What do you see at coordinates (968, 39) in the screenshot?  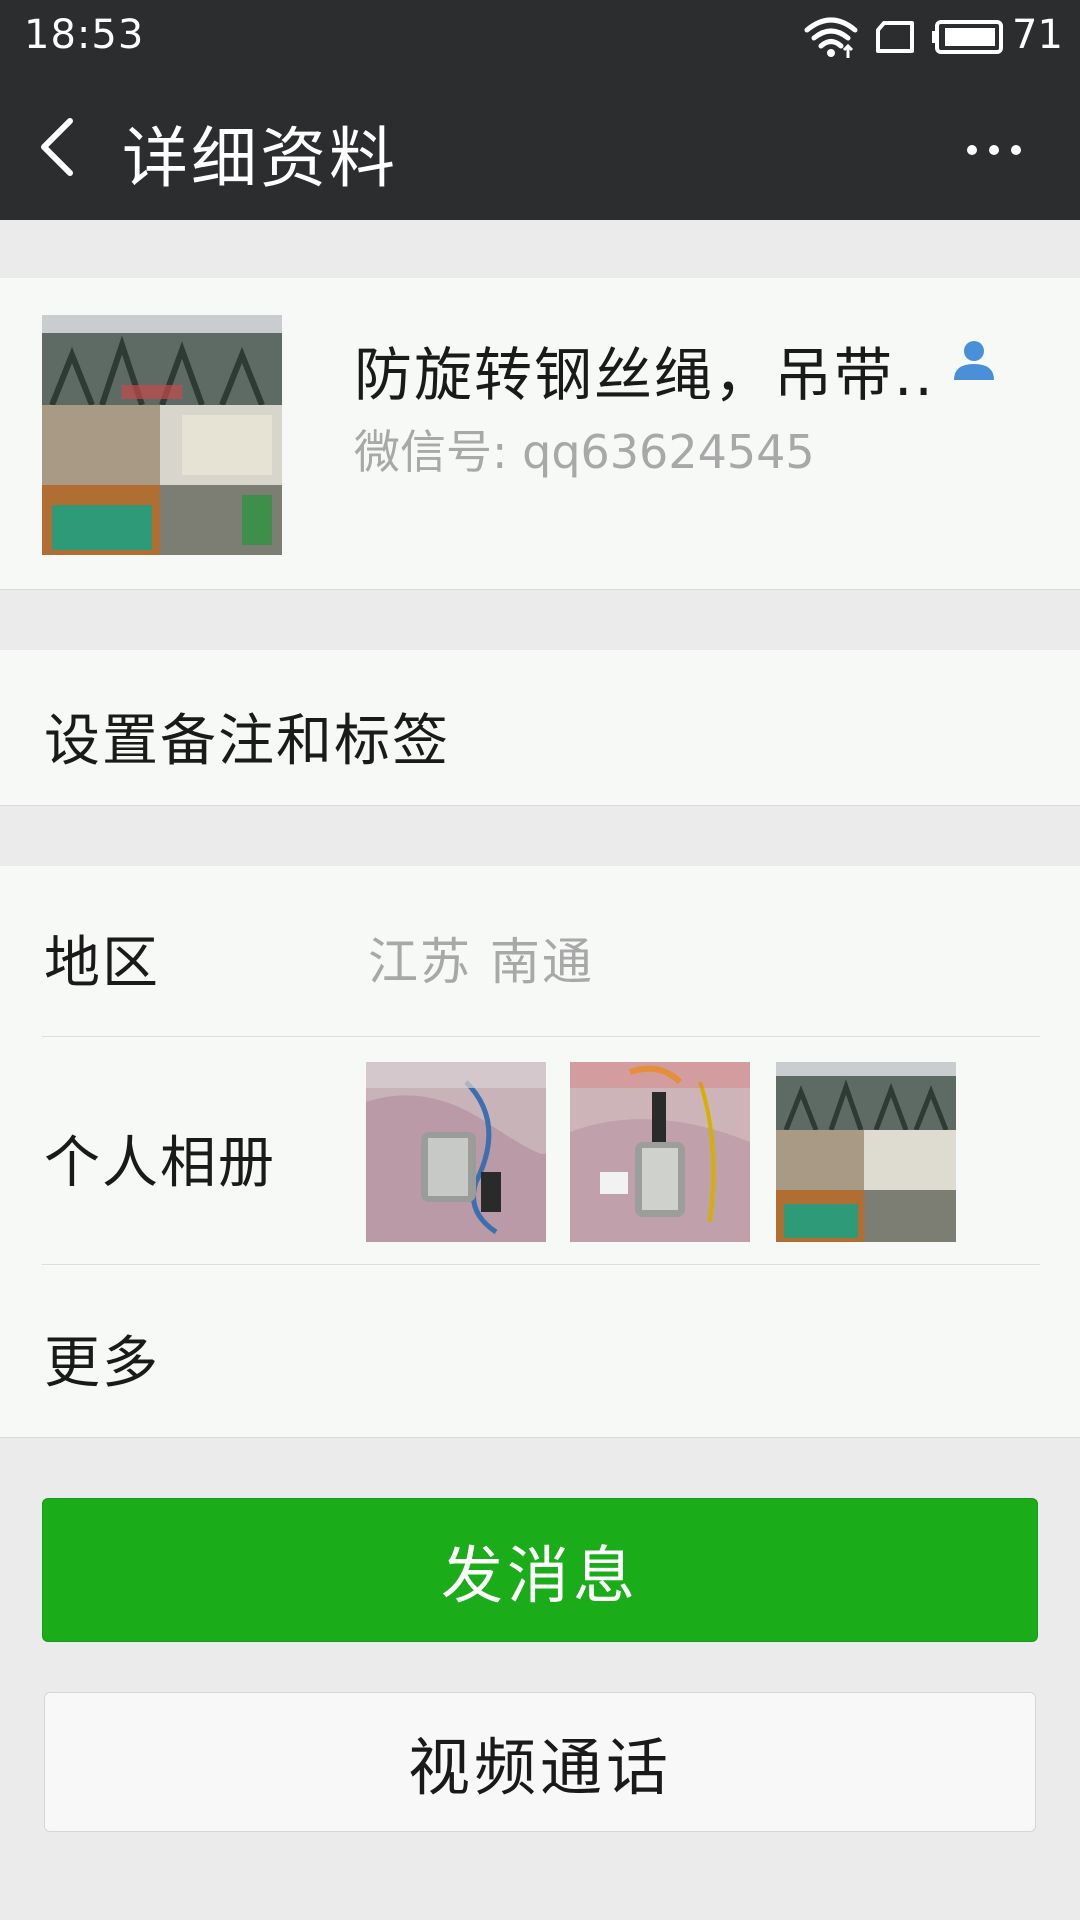 I see `battery-icon` at bounding box center [968, 39].